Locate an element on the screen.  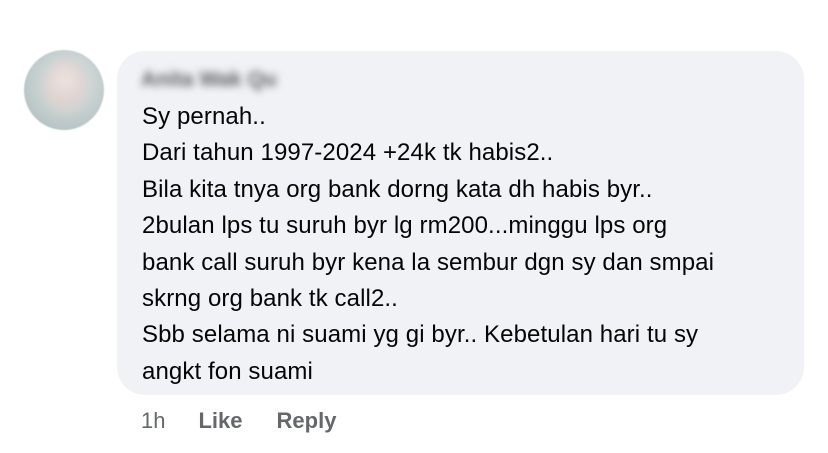
reply-button: Reply is located at coordinates (307, 421).